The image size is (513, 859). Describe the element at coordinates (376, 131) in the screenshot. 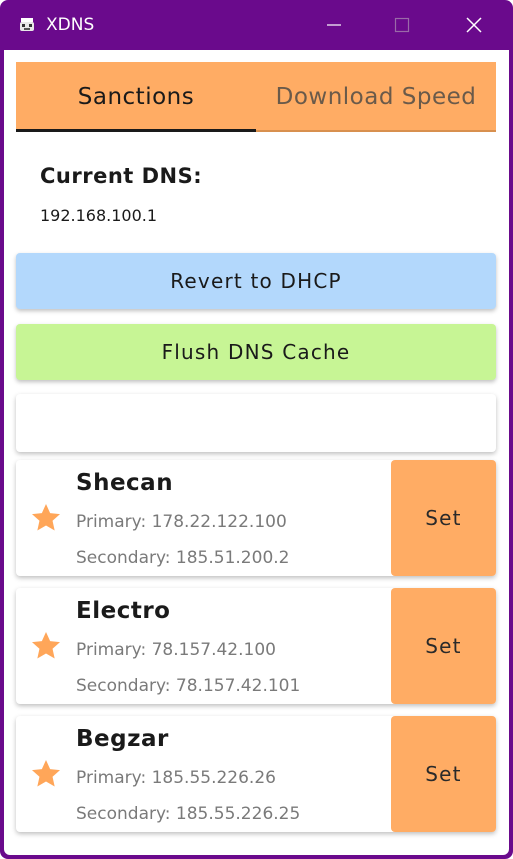

I see `tab-divider-line` at that location.